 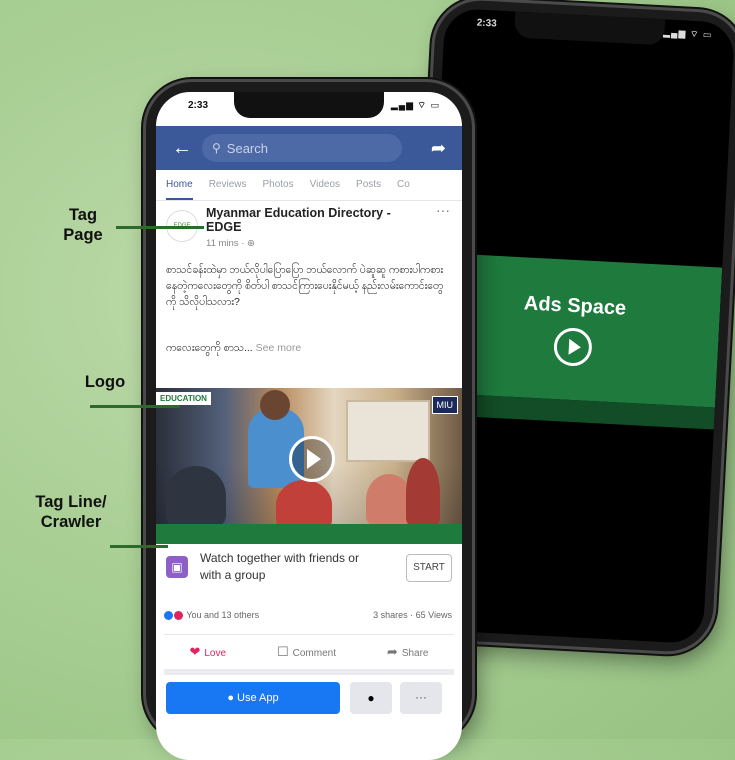 I want to click on status-bar: 2:33 ▂▄▆ ⌔ ▭, so click(x=309, y=107).